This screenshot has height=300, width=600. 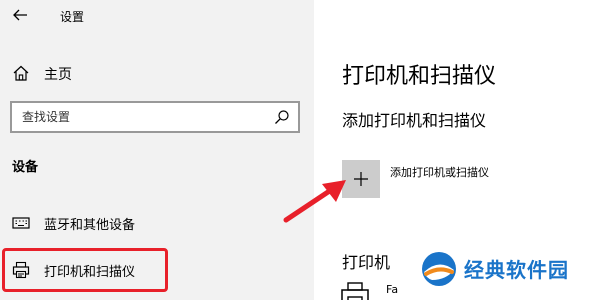 What do you see at coordinates (439, 172) in the screenshot?
I see `add-printer-label: 添加打印机或扫描仪` at bounding box center [439, 172].